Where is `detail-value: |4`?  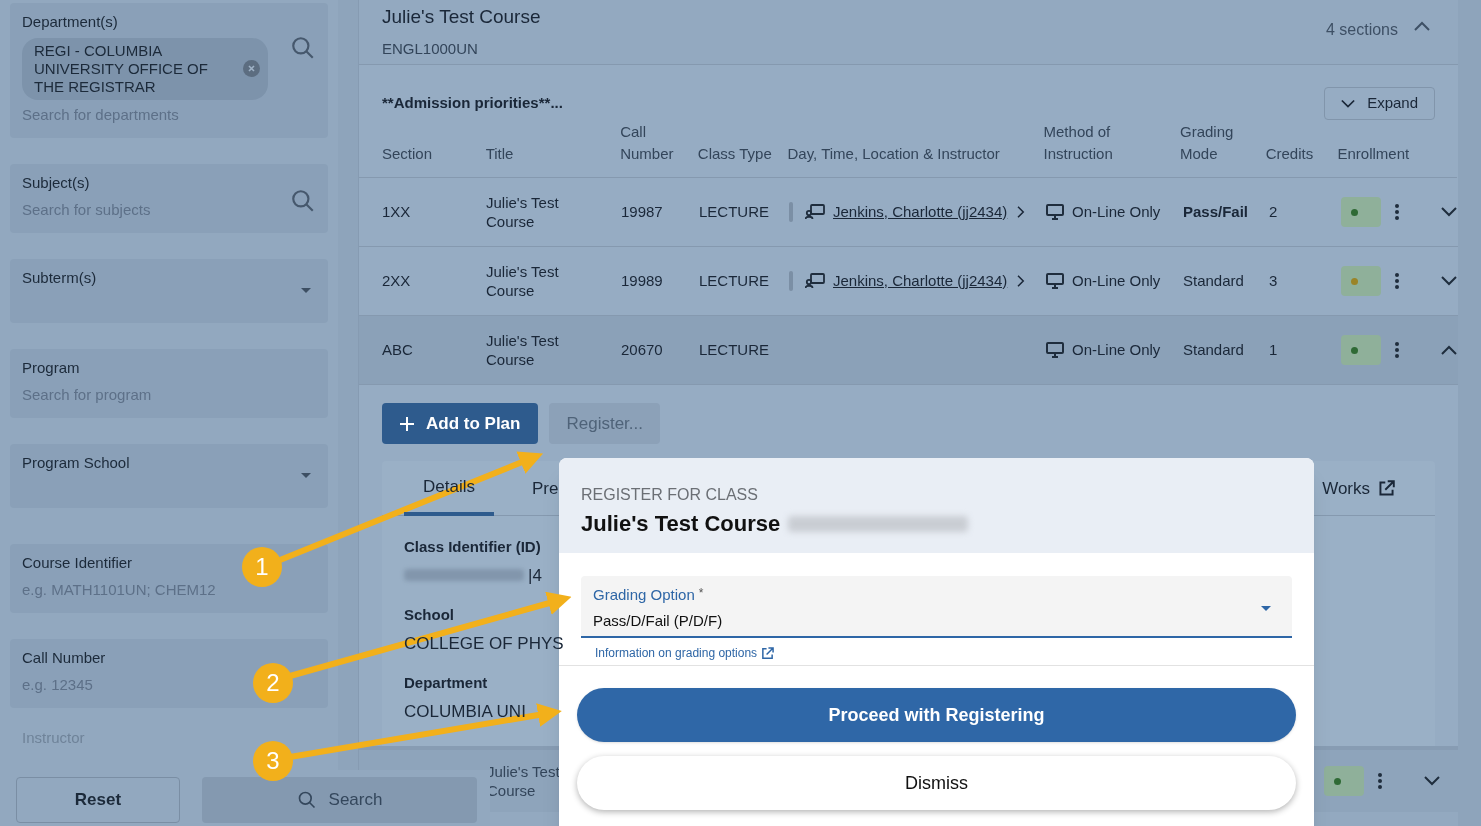
detail-value: |4 is located at coordinates (535, 575).